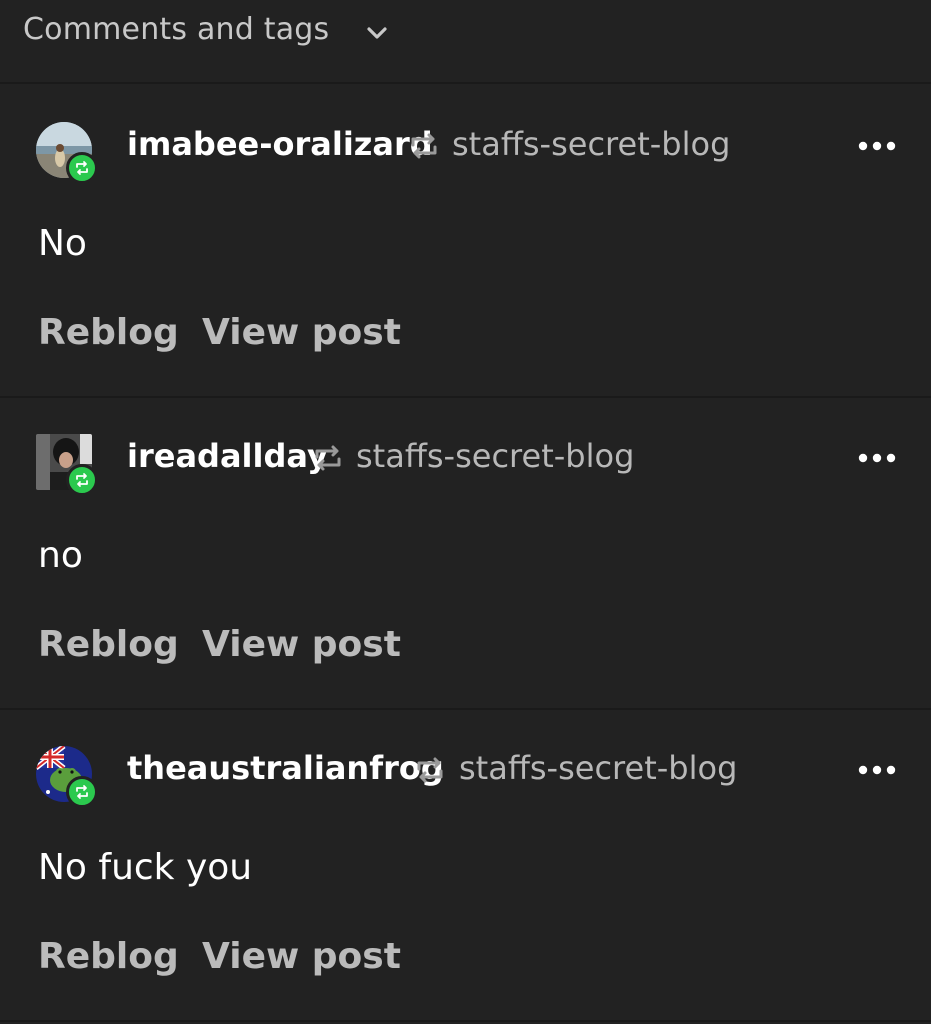 The width and height of the screenshot is (931, 1024). I want to click on header-title: Comments and tags, so click(176, 29).